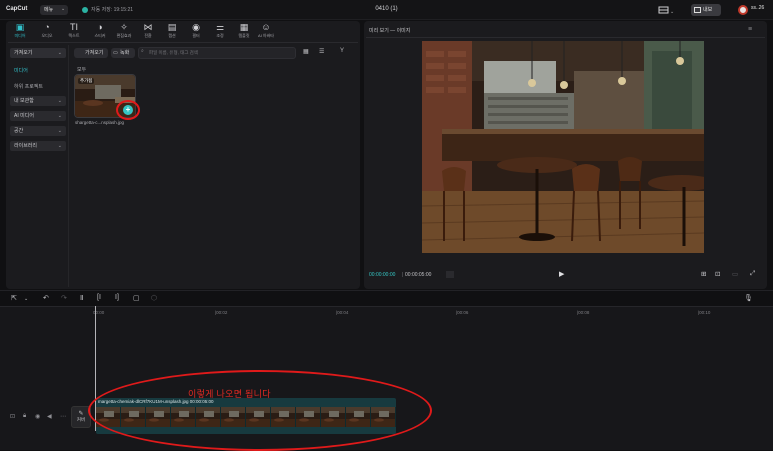 The height and width of the screenshot is (451, 773). I want to click on tab-label: 조정, so click(220, 35).